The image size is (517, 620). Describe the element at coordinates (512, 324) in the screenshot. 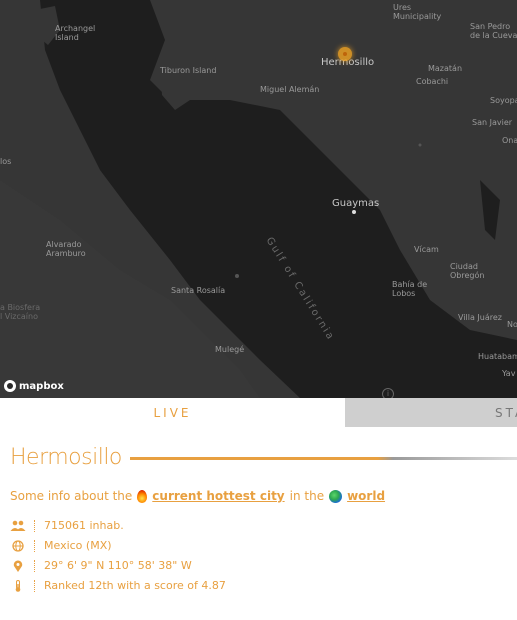

I see `place-no: No` at that location.